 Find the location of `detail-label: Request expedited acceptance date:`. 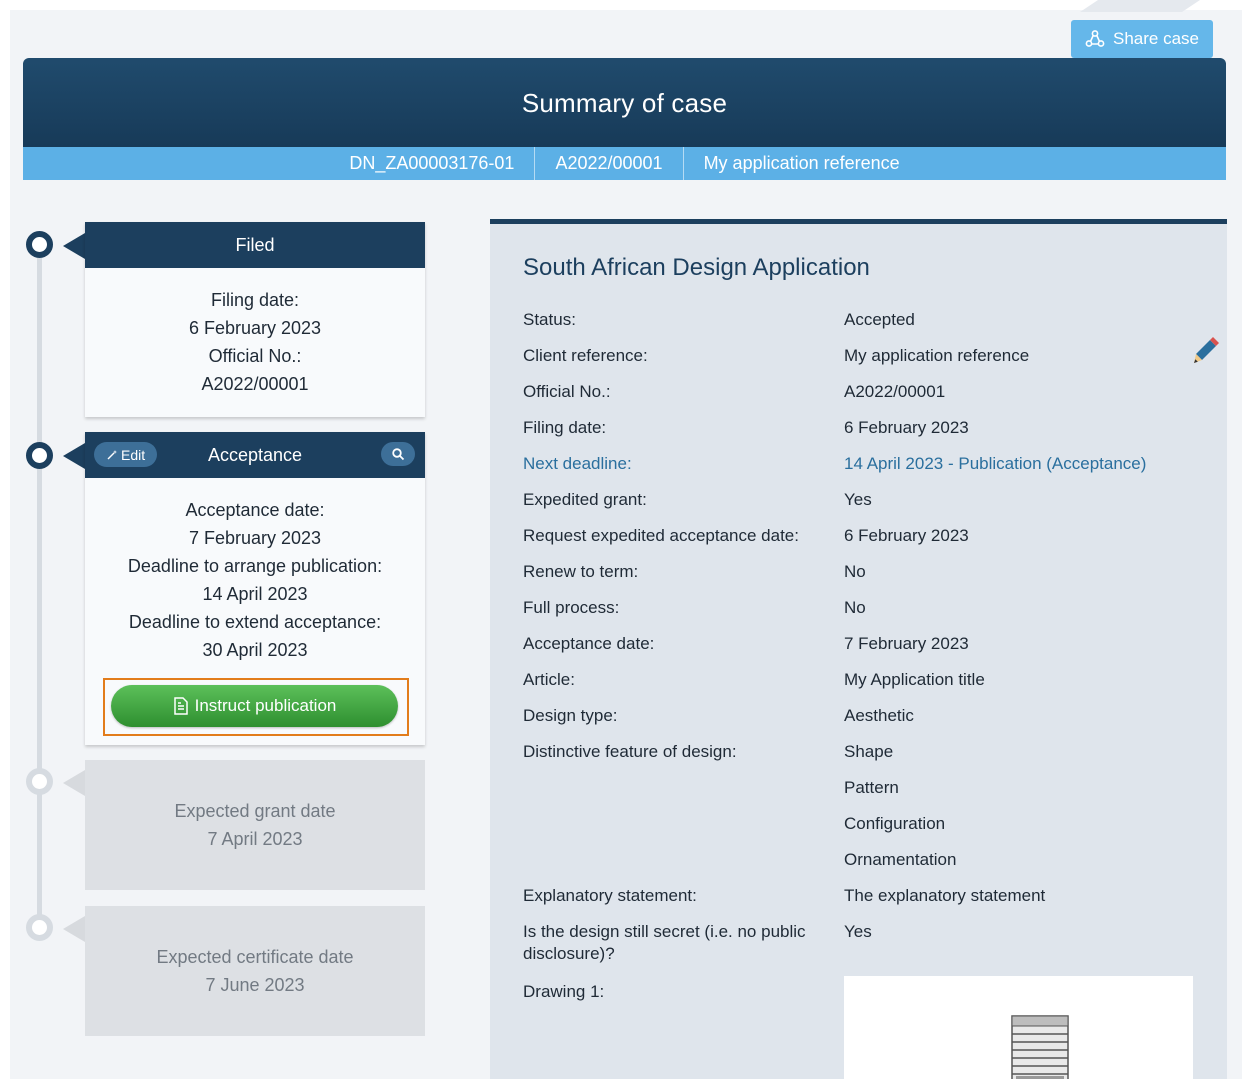

detail-label: Request expedited acceptance date: is located at coordinates (661, 535).